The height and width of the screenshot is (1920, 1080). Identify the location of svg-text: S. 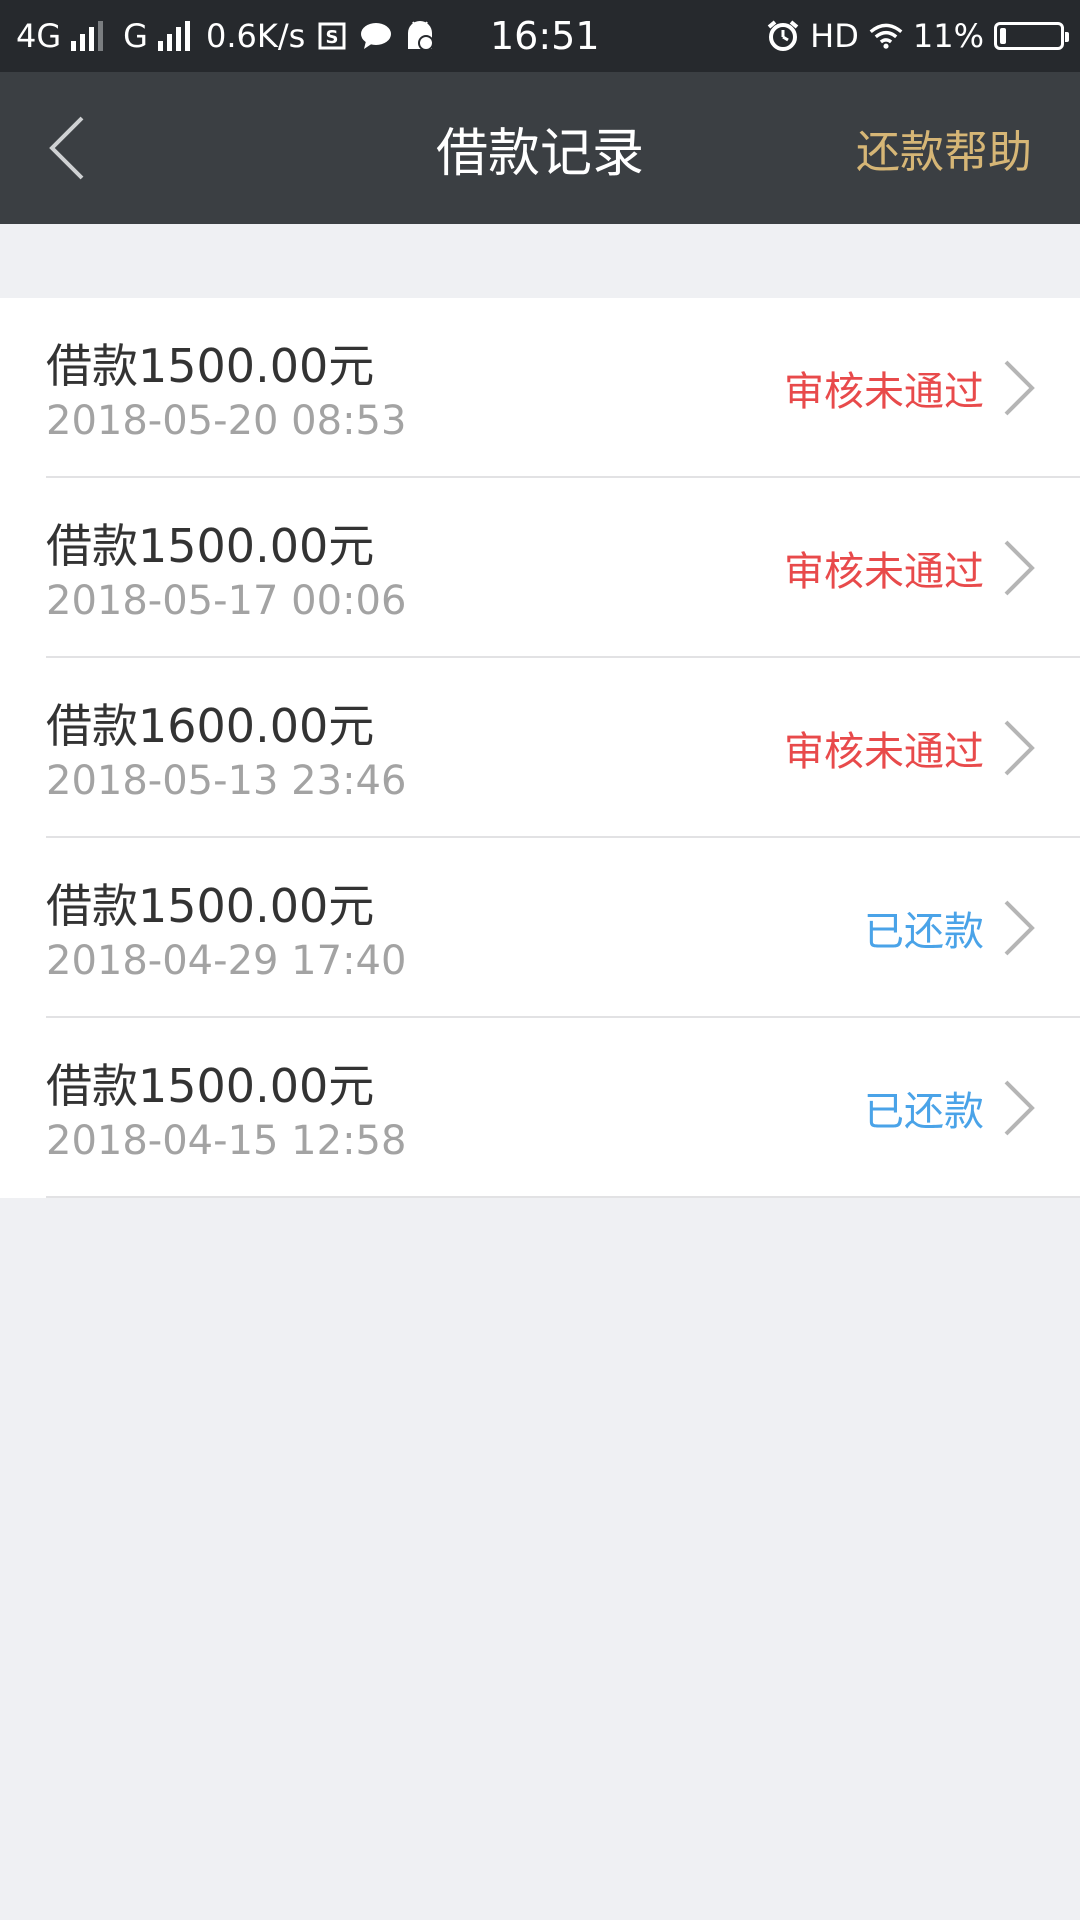
(332, 37).